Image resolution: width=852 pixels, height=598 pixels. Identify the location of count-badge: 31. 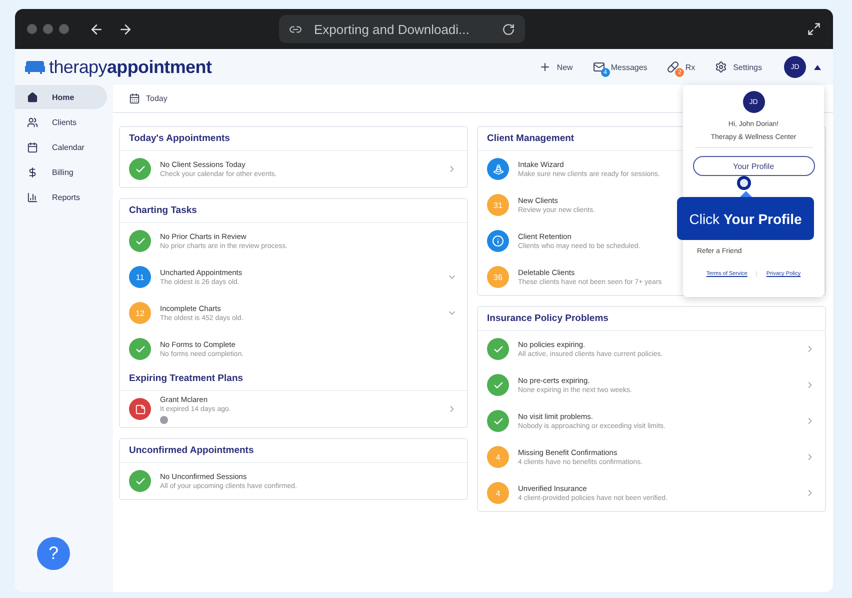
(498, 205).